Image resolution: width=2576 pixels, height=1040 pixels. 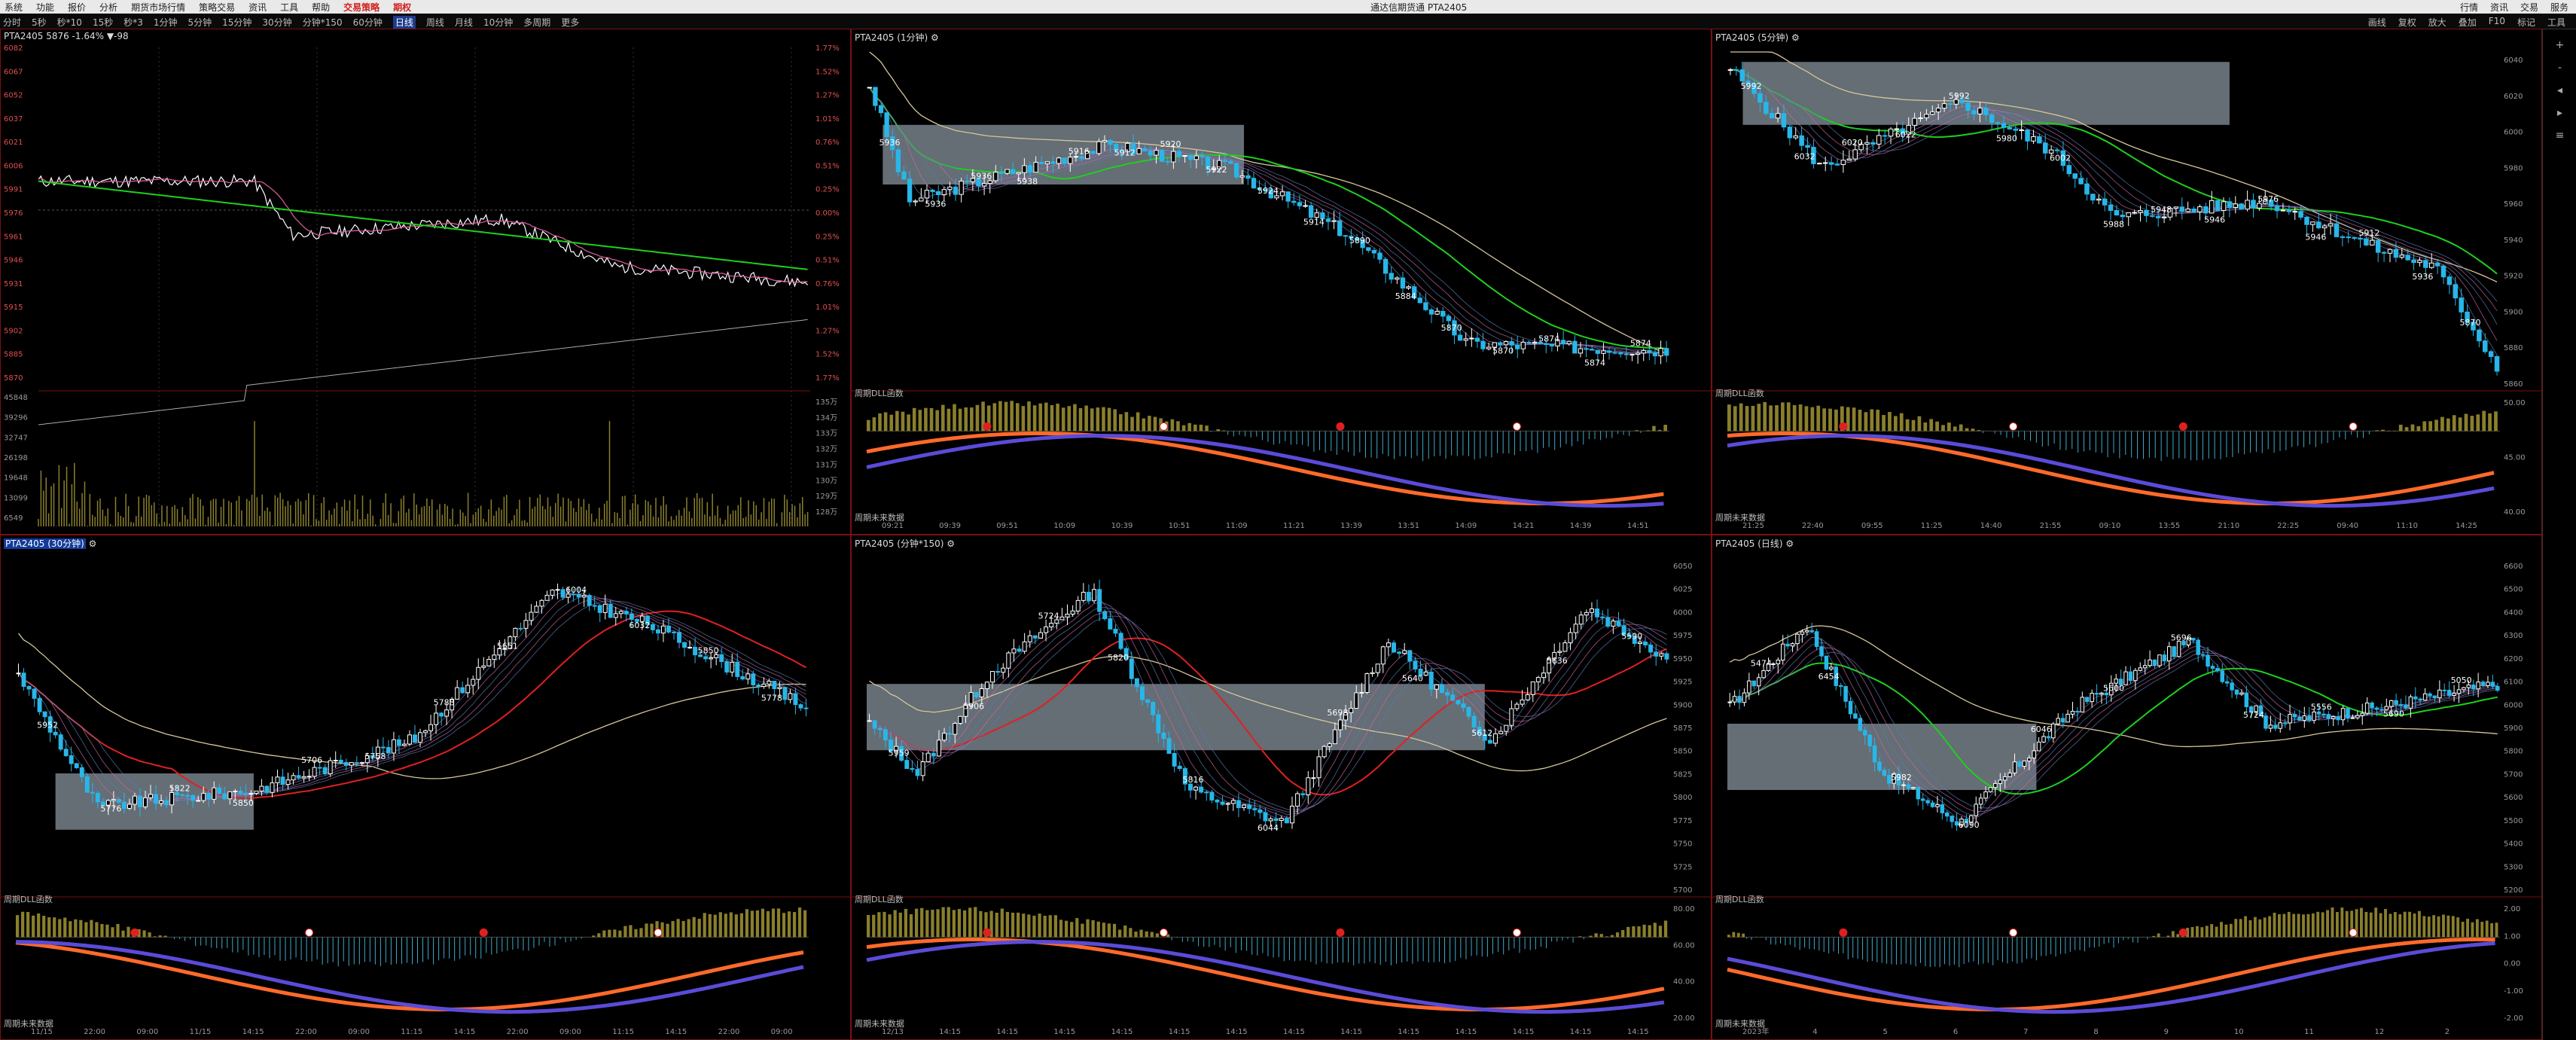 I want to click on chart-tool-2: 放大, so click(x=2437, y=22).